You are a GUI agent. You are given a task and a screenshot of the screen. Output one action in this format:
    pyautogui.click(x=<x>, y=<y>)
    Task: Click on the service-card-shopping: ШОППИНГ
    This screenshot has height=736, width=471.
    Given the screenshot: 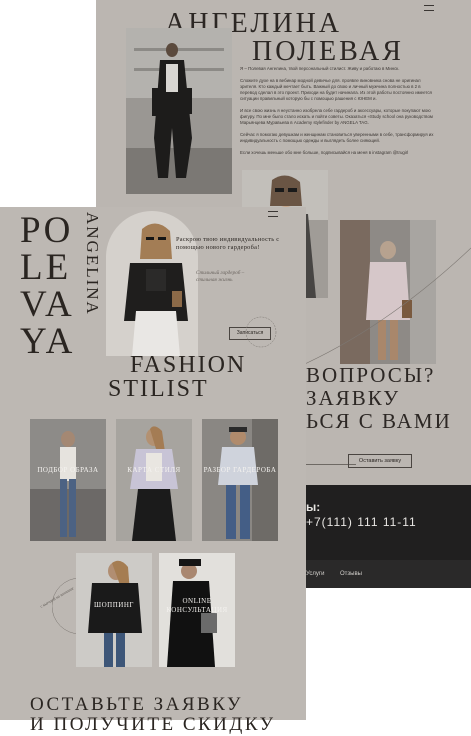 What is the action you would take?
    pyautogui.click(x=114, y=610)
    